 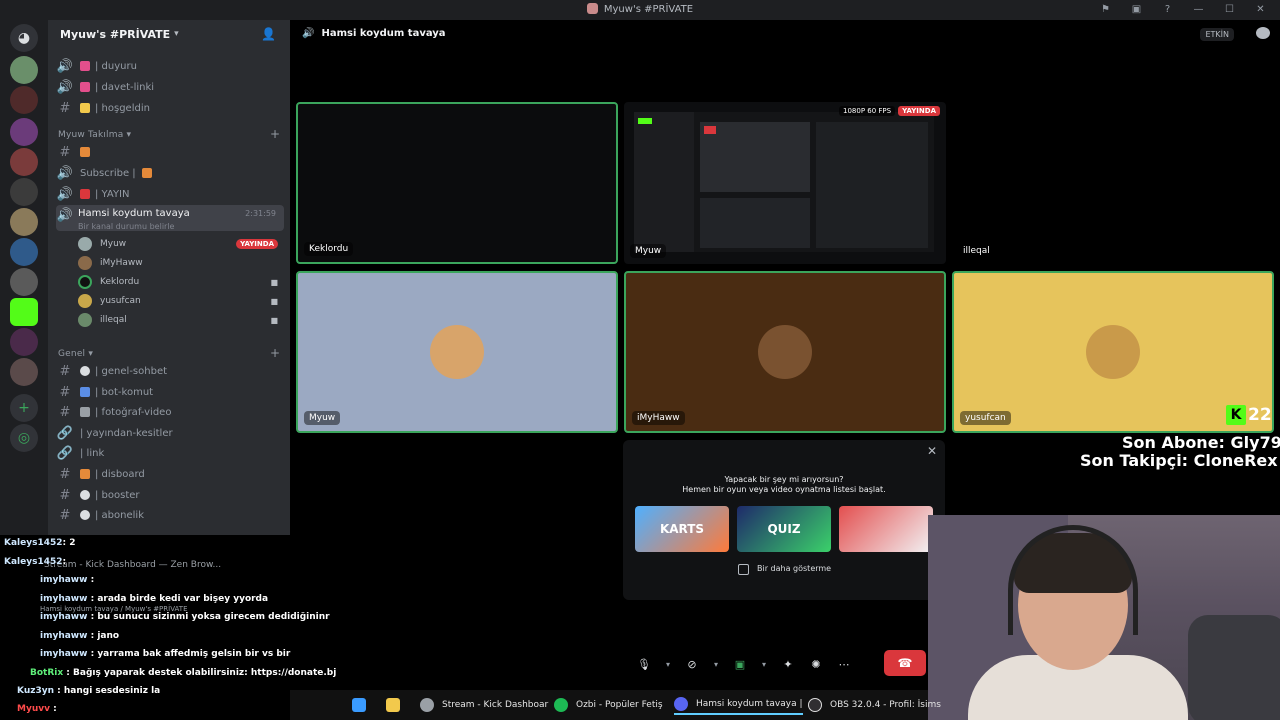 What do you see at coordinates (682, 529) in the screenshot?
I see `activity-card: KARTS` at bounding box center [682, 529].